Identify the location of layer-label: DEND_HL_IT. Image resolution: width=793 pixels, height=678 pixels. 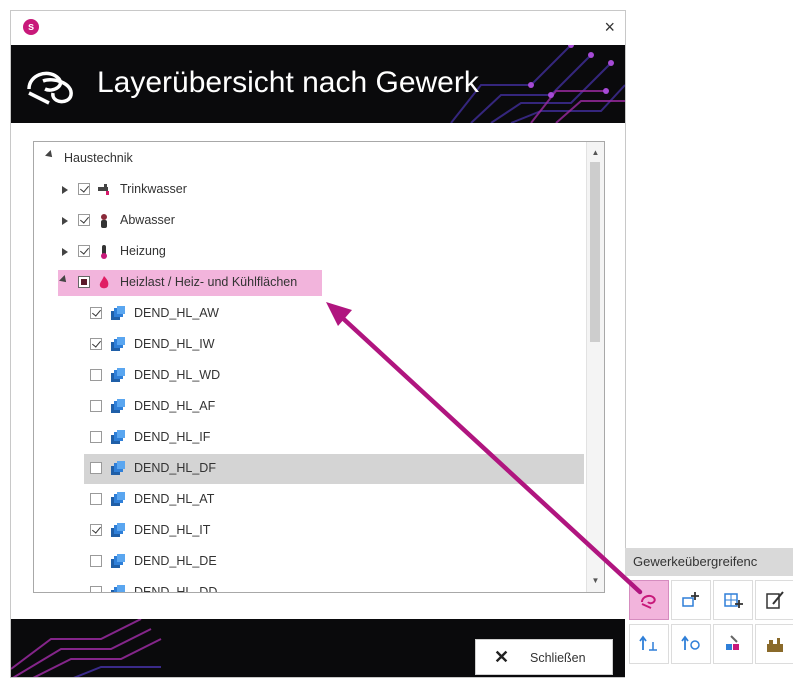
(172, 530).